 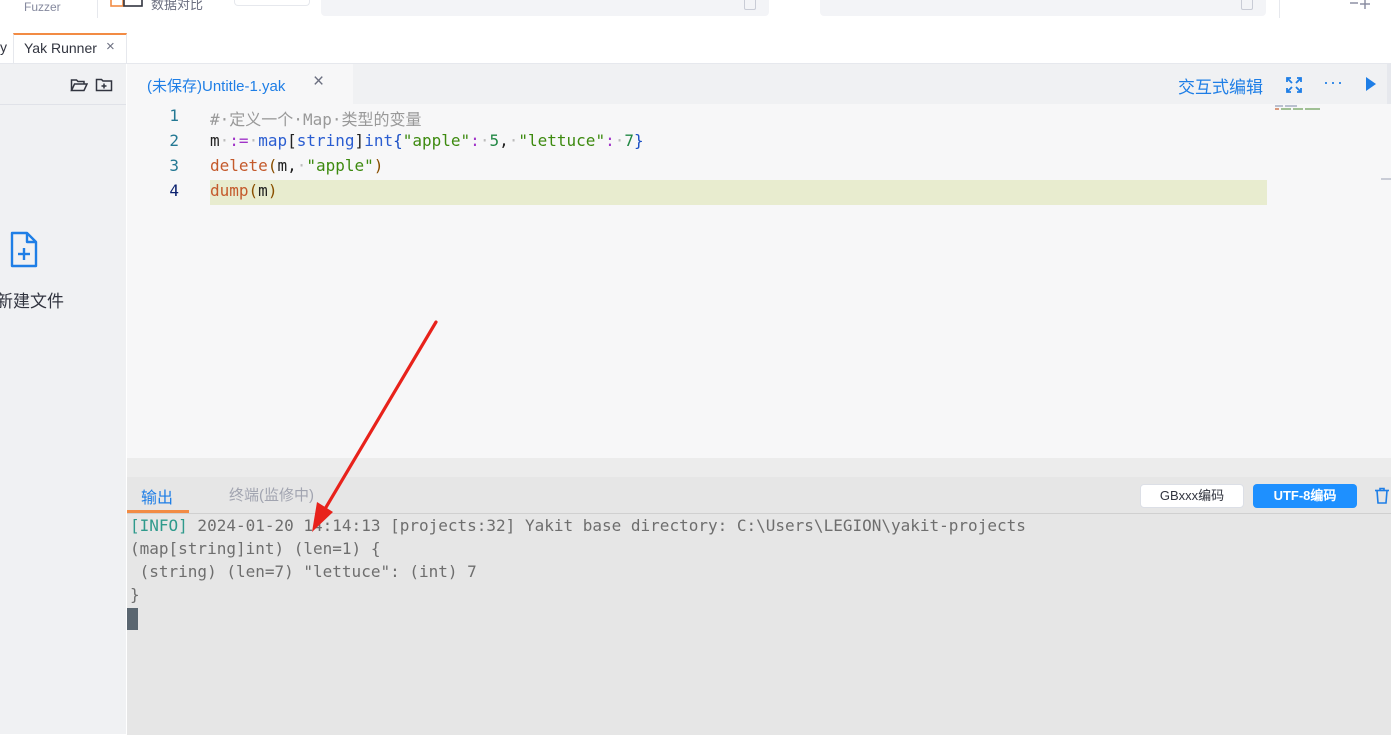 What do you see at coordinates (243, 190) in the screenshot?
I see `code-line: dump(m)` at bounding box center [243, 190].